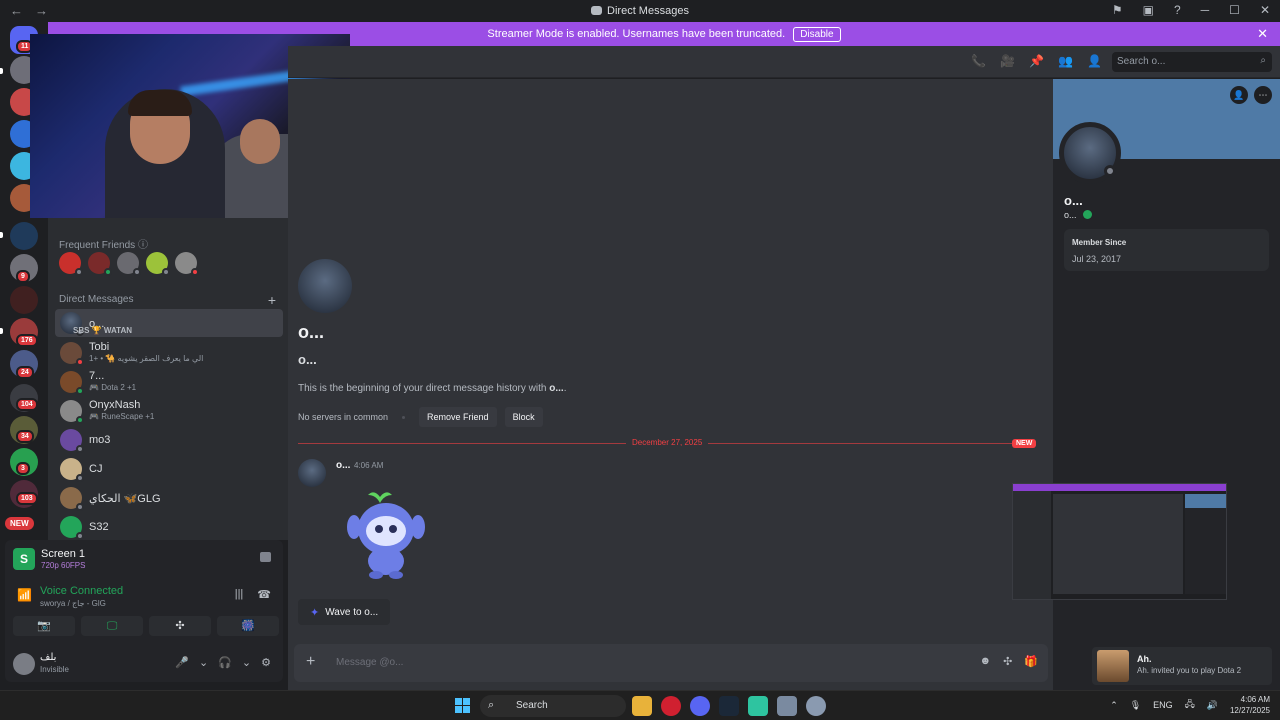 The width and height of the screenshot is (1280, 720). What do you see at coordinates (48, 657) in the screenshot?
I see `user-name: بلف` at bounding box center [48, 657].